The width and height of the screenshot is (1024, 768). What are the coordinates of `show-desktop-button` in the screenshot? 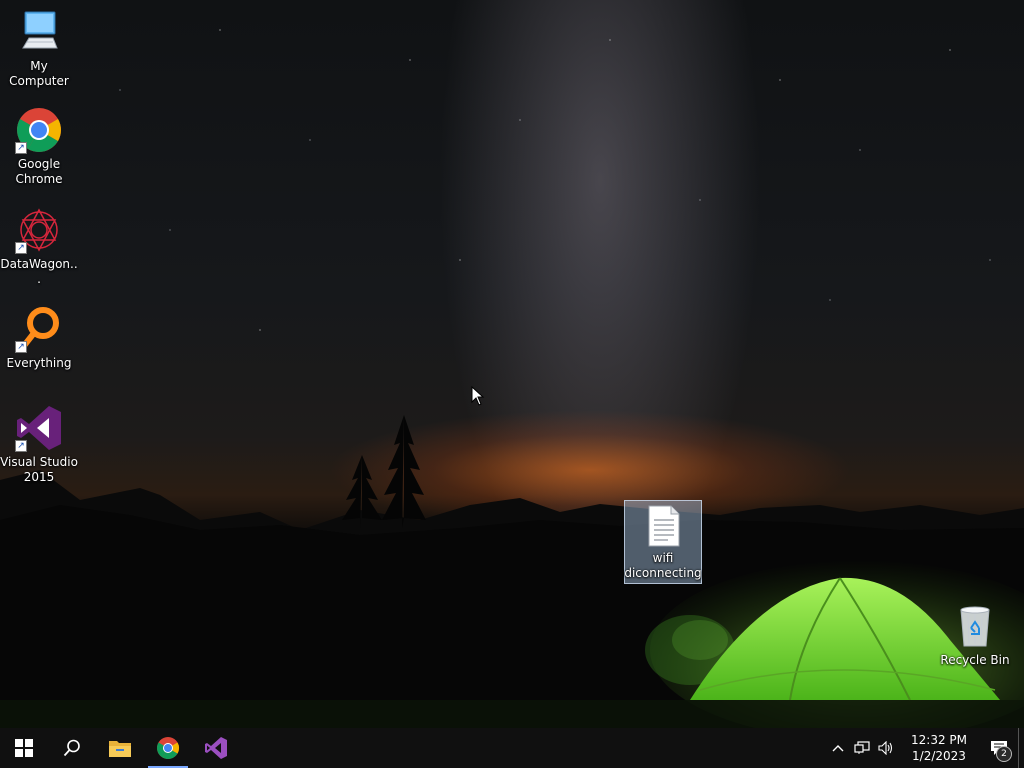 It's located at (1021, 748).